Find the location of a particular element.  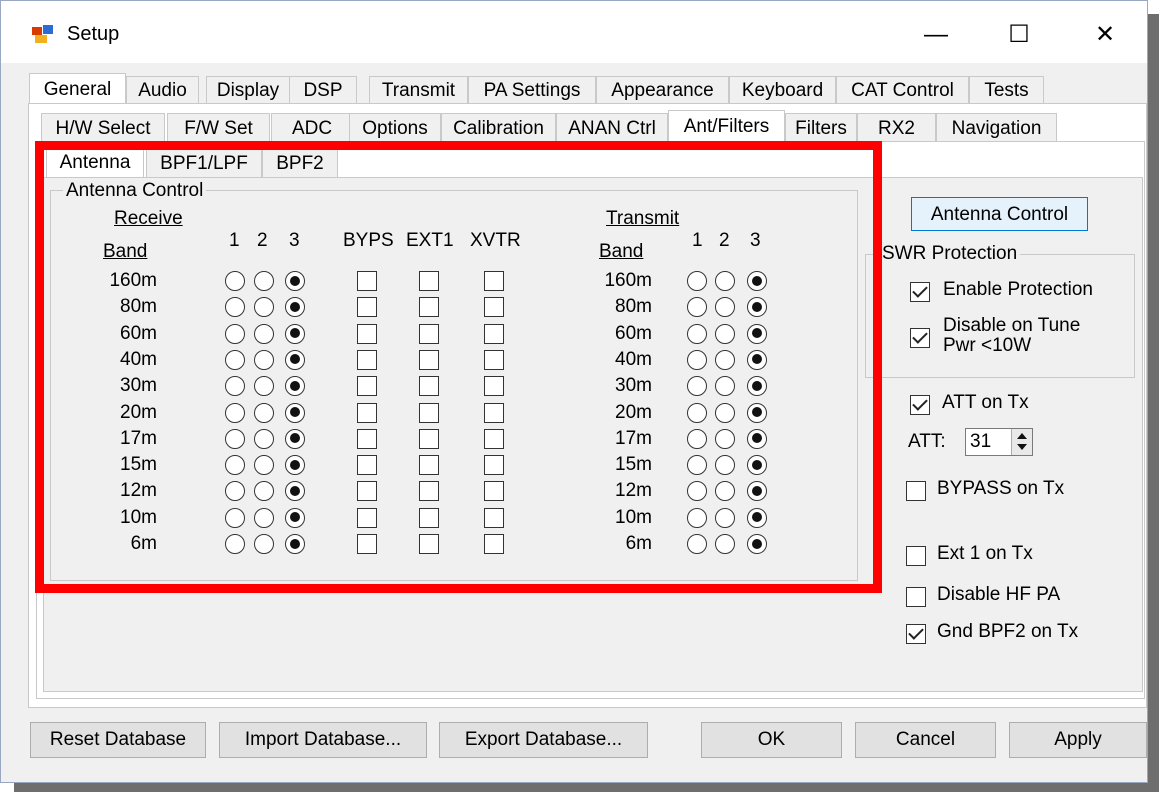

att-on-tx-checkbox is located at coordinates (920, 405).